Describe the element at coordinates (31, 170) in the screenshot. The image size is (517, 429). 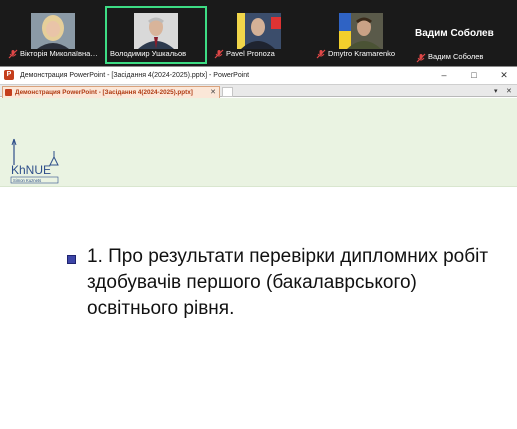
I see `logo-text: KhNUE` at that location.